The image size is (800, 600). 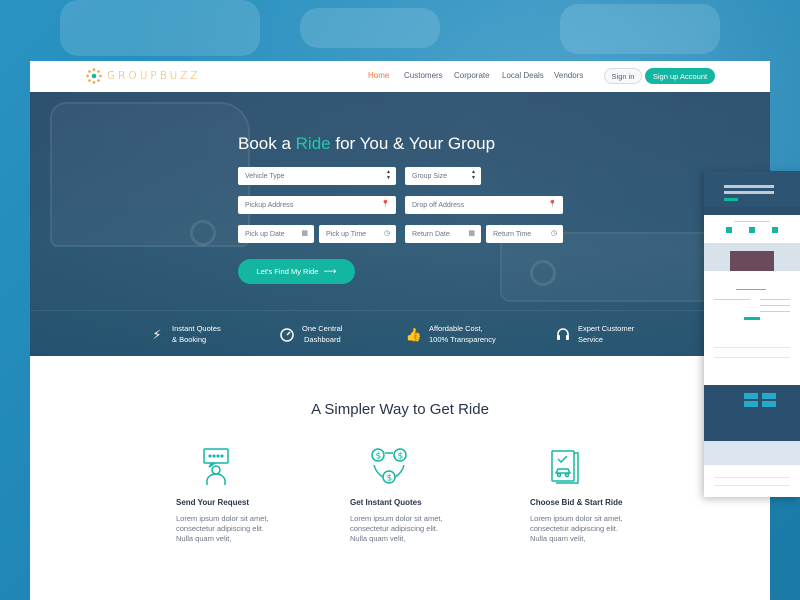 I want to click on pickup-address-field: Pickup Address 📍, so click(x=317, y=205).